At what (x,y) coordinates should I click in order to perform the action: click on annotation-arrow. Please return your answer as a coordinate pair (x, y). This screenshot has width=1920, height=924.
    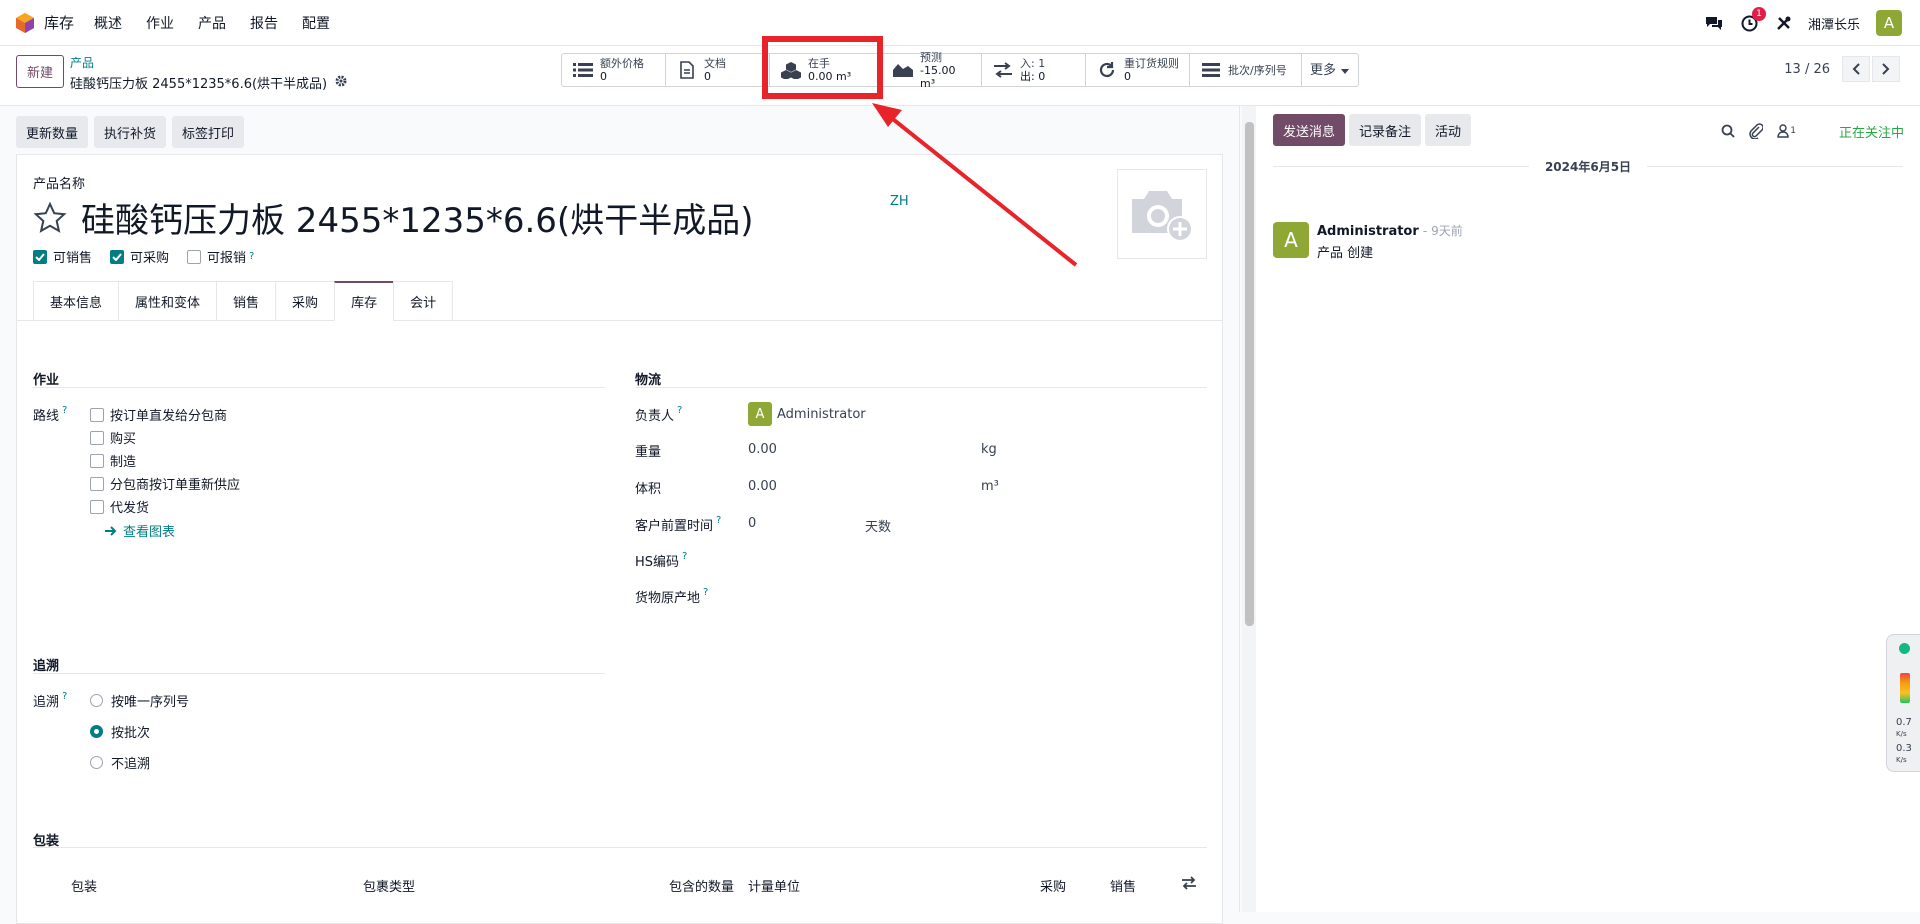
    Looking at the image, I should click on (975, 185).